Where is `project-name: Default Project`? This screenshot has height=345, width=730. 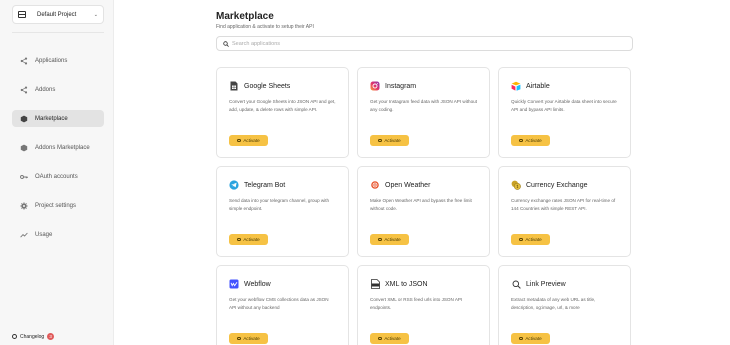 project-name: Default Project is located at coordinates (57, 14).